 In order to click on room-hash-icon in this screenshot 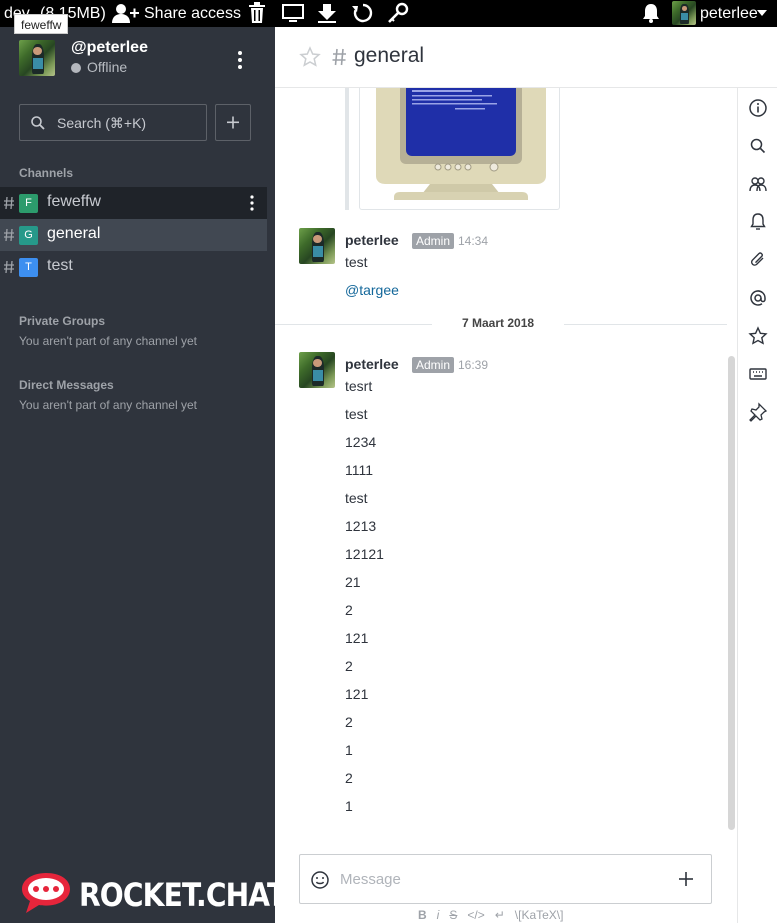, I will do `click(339, 57)`.